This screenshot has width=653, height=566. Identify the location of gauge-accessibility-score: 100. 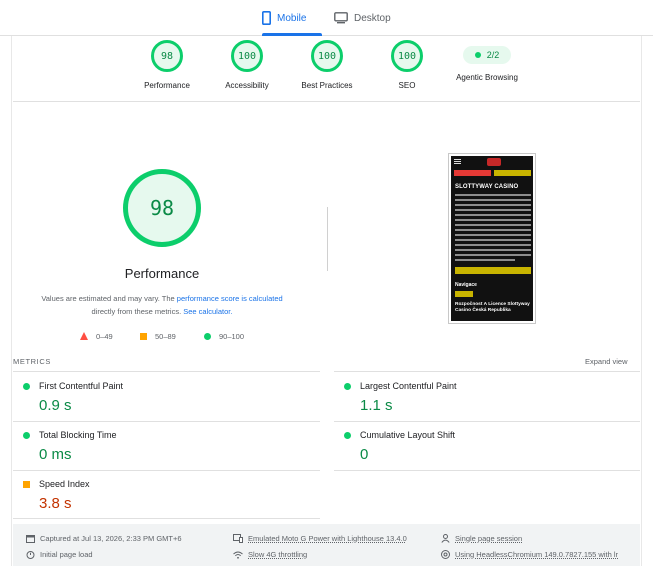
(247, 56).